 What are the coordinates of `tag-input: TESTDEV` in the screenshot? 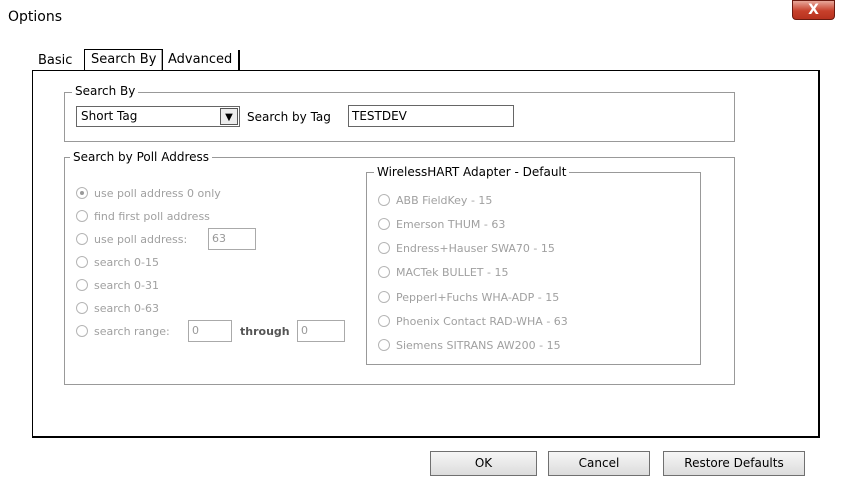 It's located at (431, 116).